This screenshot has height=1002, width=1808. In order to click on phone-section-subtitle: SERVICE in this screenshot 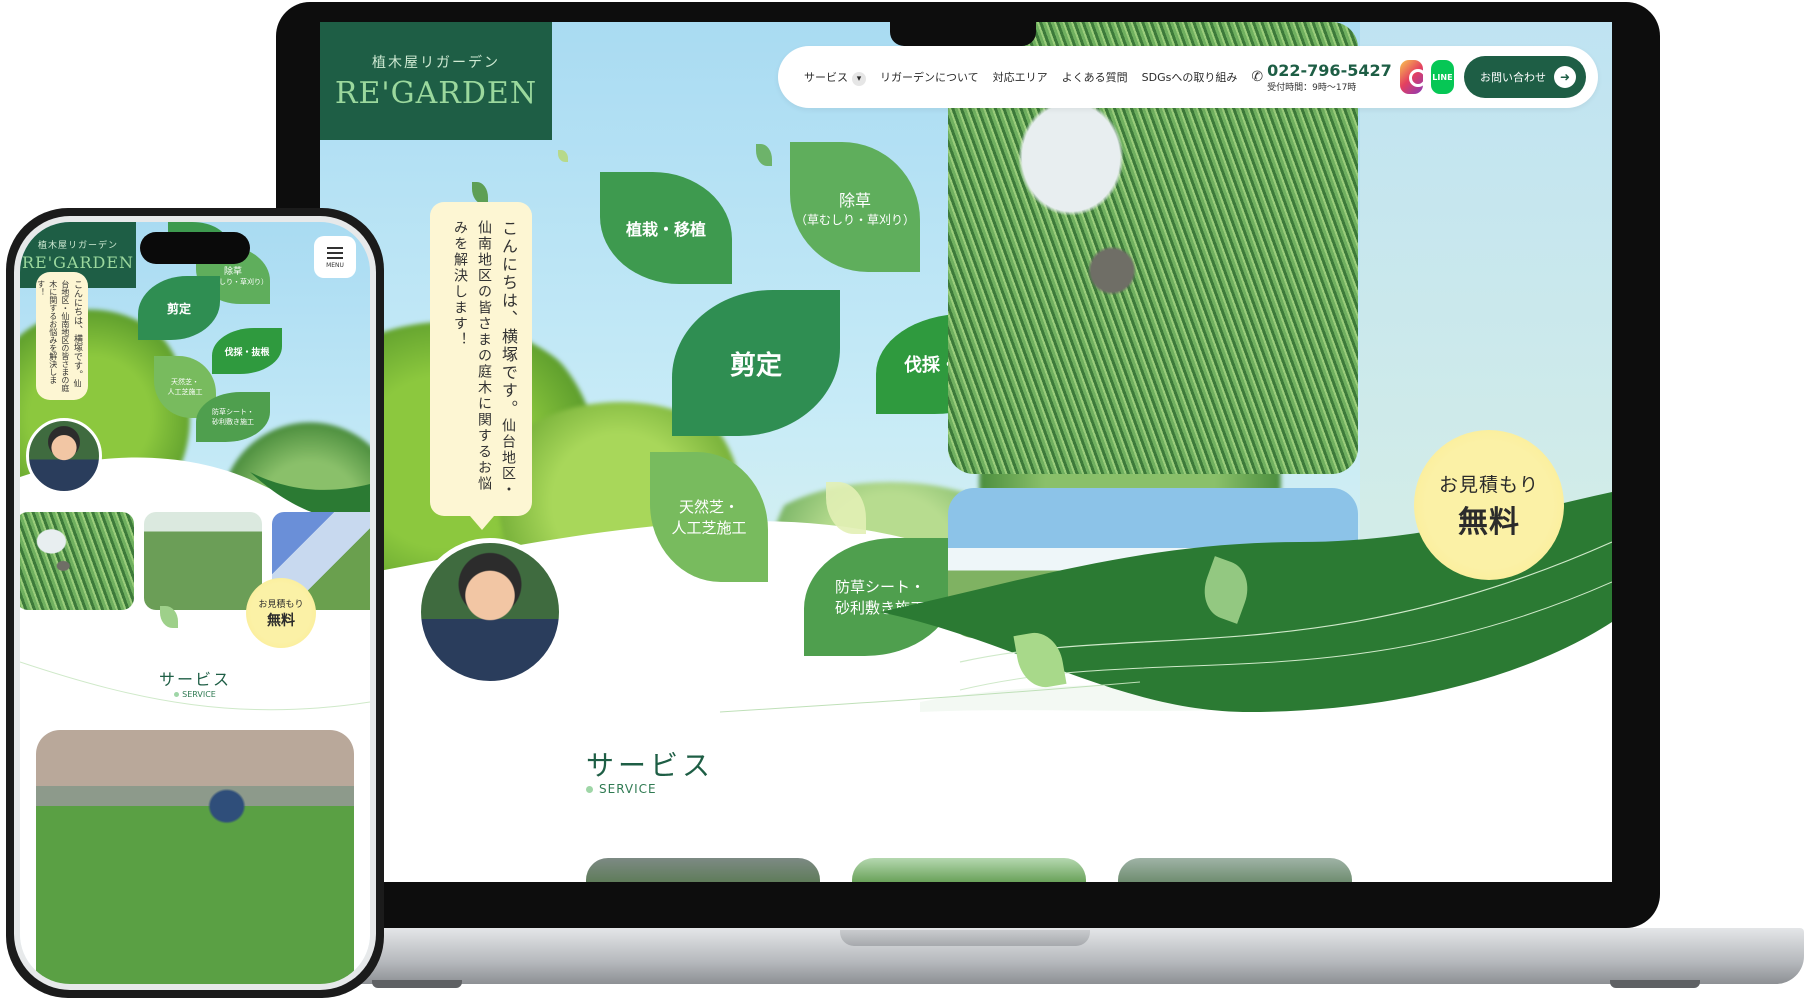, I will do `click(195, 694)`.